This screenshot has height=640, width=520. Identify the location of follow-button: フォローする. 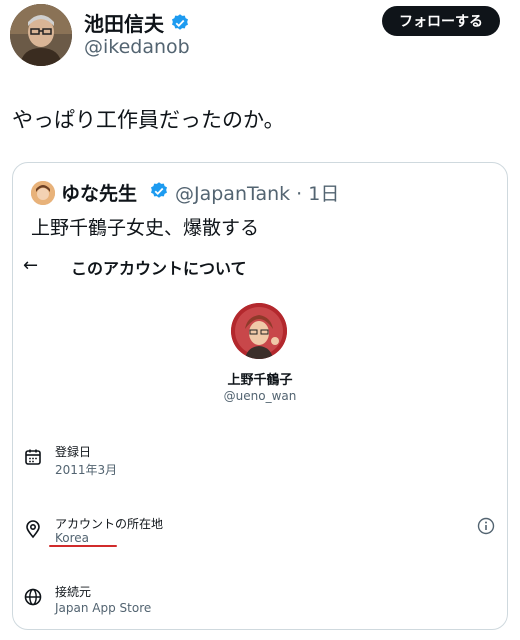
(441, 21).